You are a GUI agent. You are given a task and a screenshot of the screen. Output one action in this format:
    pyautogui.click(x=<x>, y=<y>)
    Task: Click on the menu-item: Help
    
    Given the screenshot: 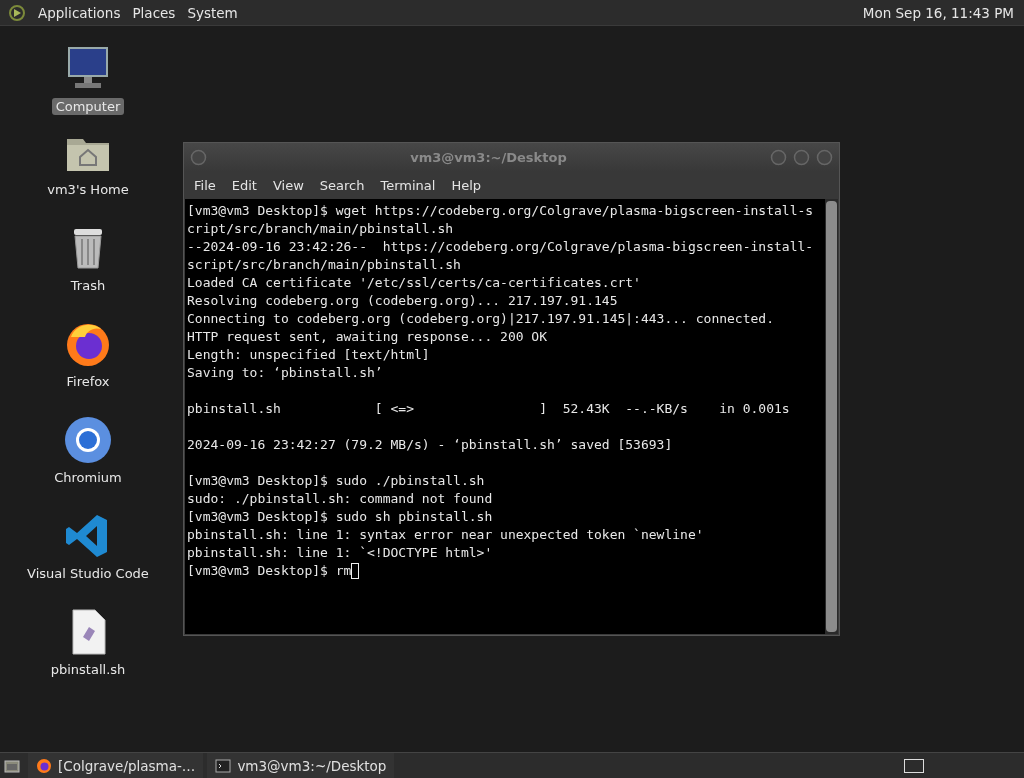 What is the action you would take?
    pyautogui.click(x=466, y=185)
    